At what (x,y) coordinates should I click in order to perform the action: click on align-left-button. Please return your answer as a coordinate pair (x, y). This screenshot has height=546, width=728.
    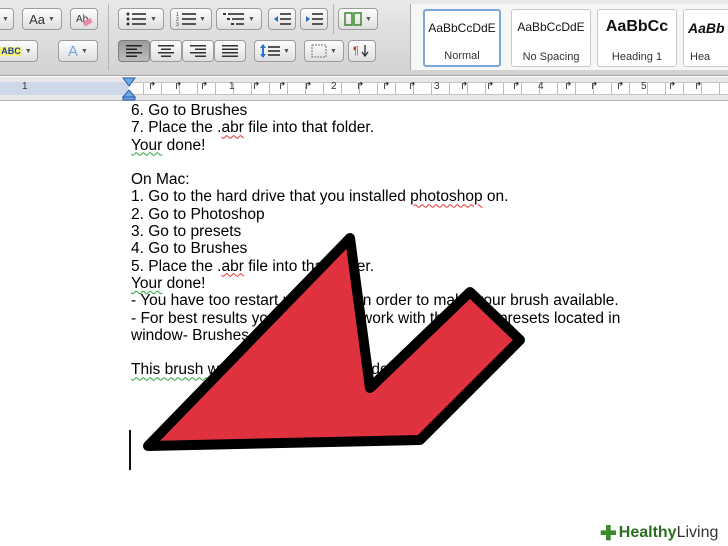
    Looking at the image, I should click on (134, 51).